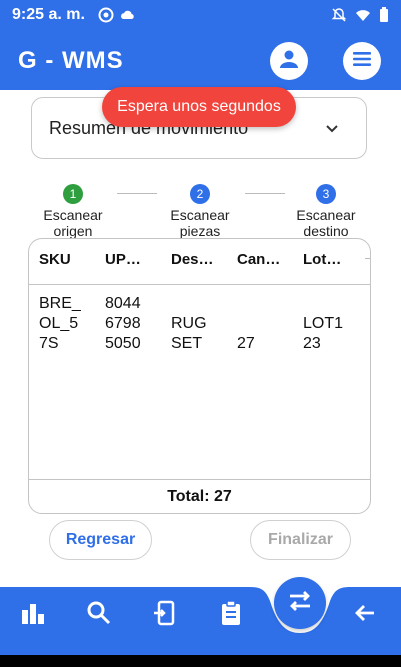 This screenshot has height=667, width=401. What do you see at coordinates (71, 60) in the screenshot?
I see `app-title: G - WMS` at bounding box center [71, 60].